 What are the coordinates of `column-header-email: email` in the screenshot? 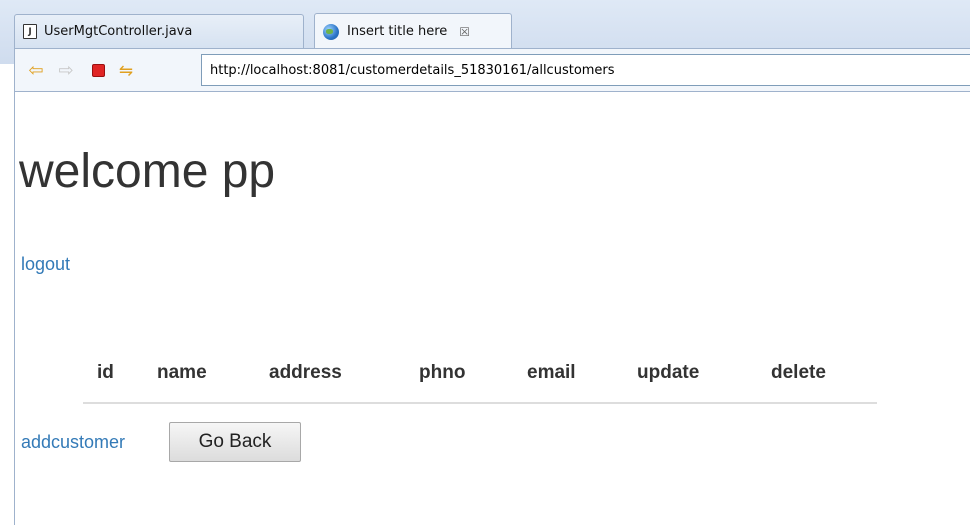 It's located at (551, 372).